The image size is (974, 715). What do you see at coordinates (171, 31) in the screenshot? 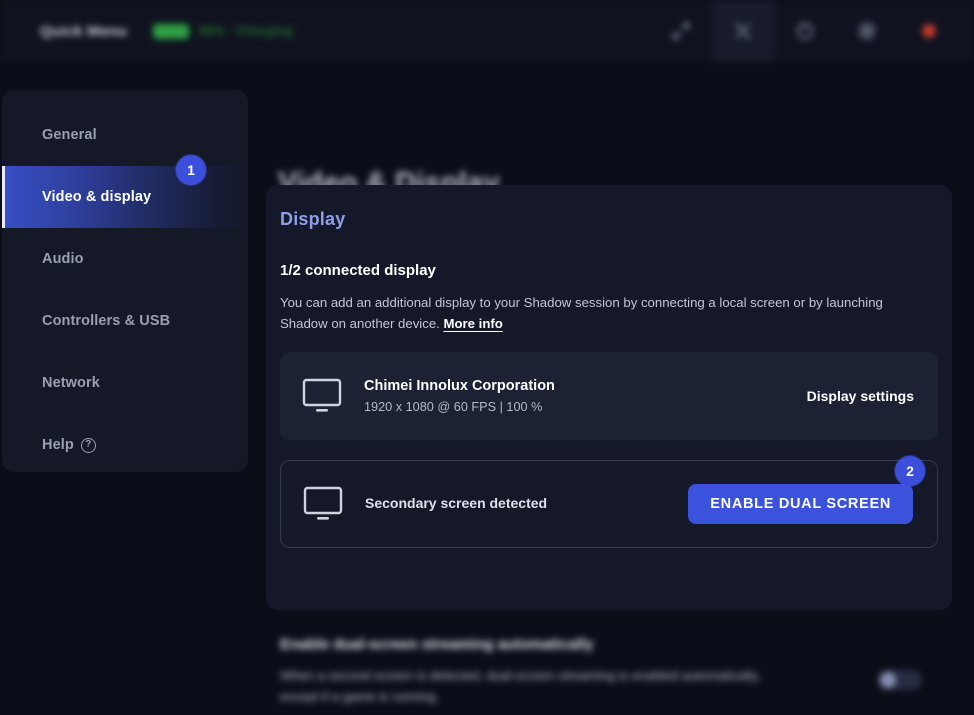
I see `battery-icon` at bounding box center [171, 31].